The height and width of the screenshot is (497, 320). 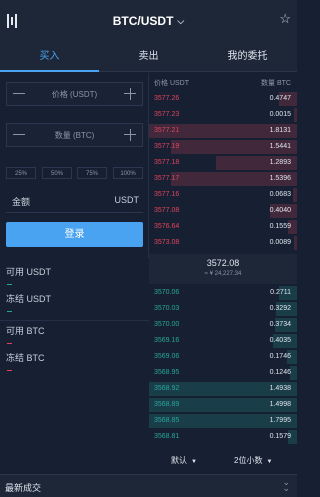 I want to click on bid-price: 3569.06, so click(x=166, y=356).